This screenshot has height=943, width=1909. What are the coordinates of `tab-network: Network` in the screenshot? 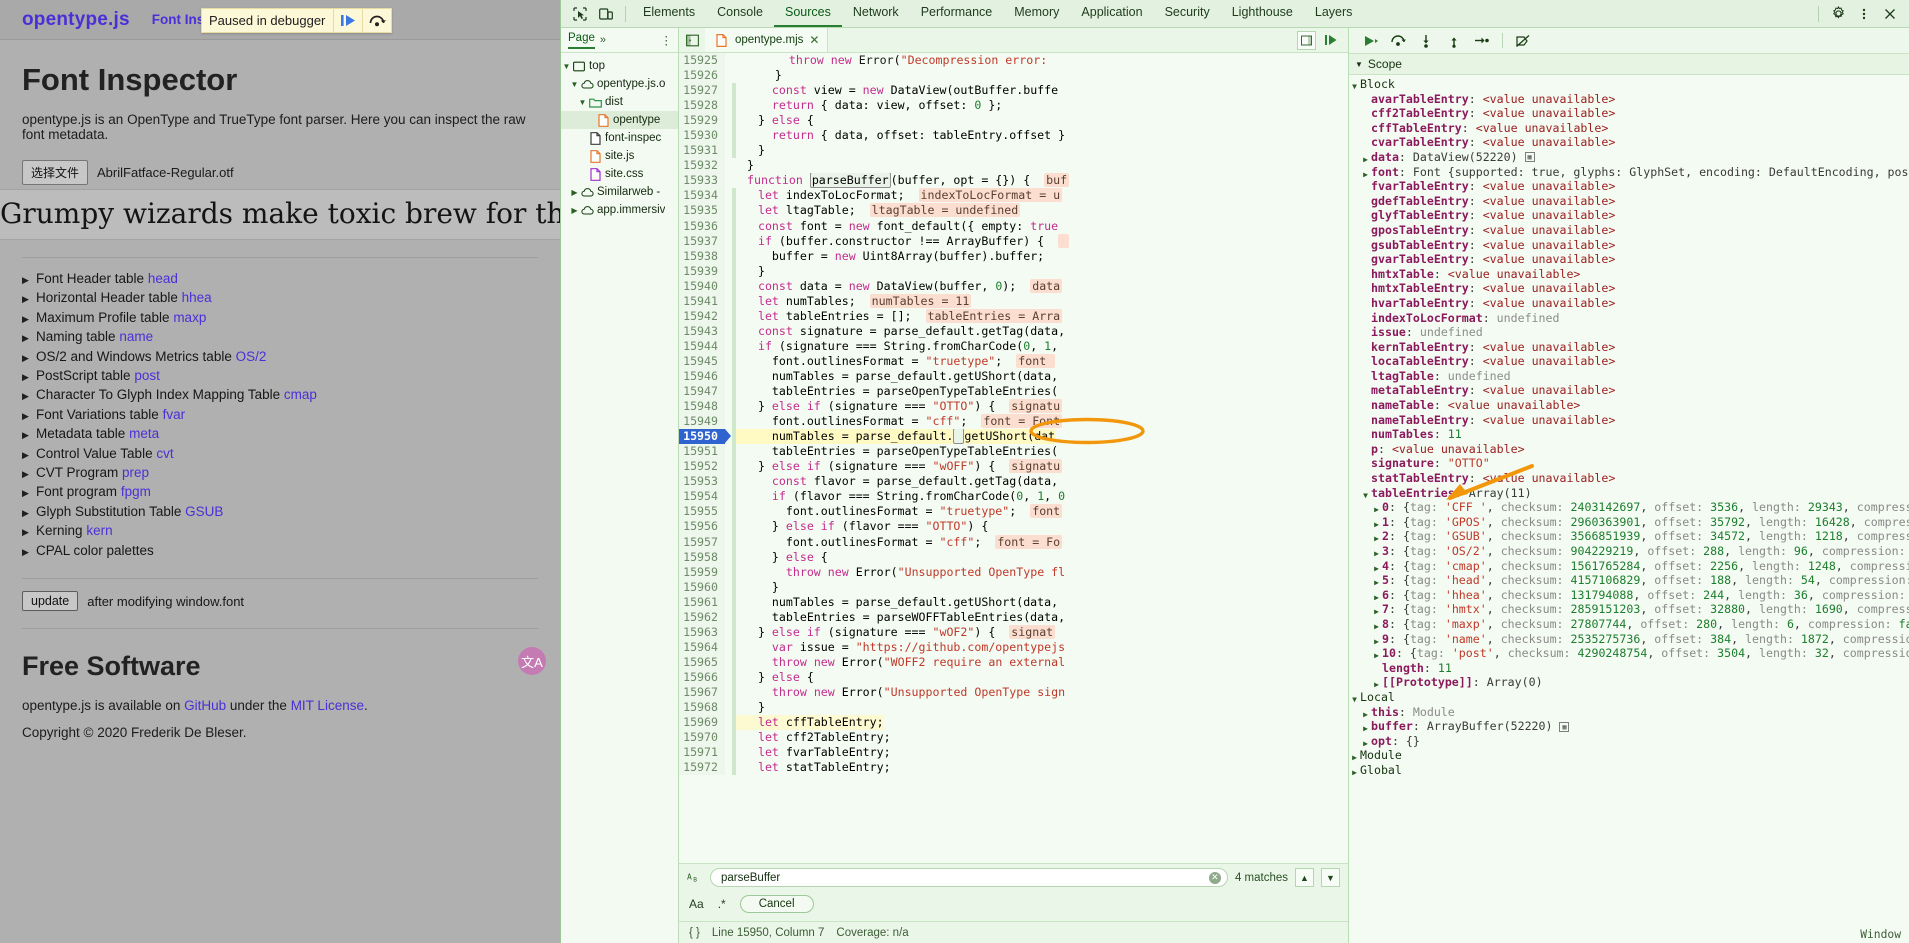 It's located at (876, 13).